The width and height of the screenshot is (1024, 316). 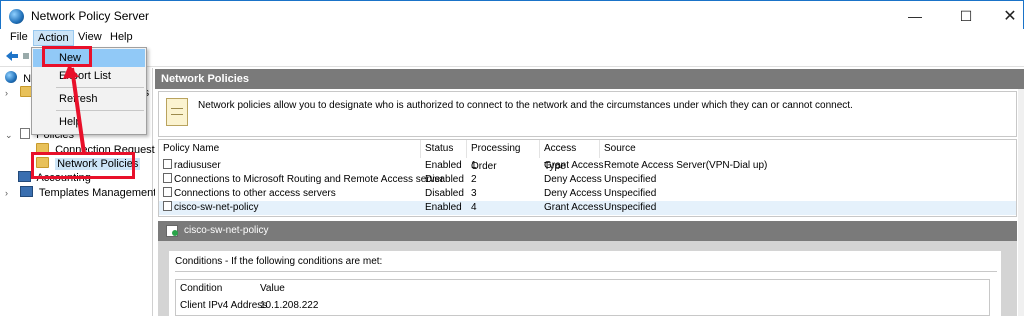 What do you see at coordinates (19, 38) in the screenshot?
I see `menu-file: File` at bounding box center [19, 38].